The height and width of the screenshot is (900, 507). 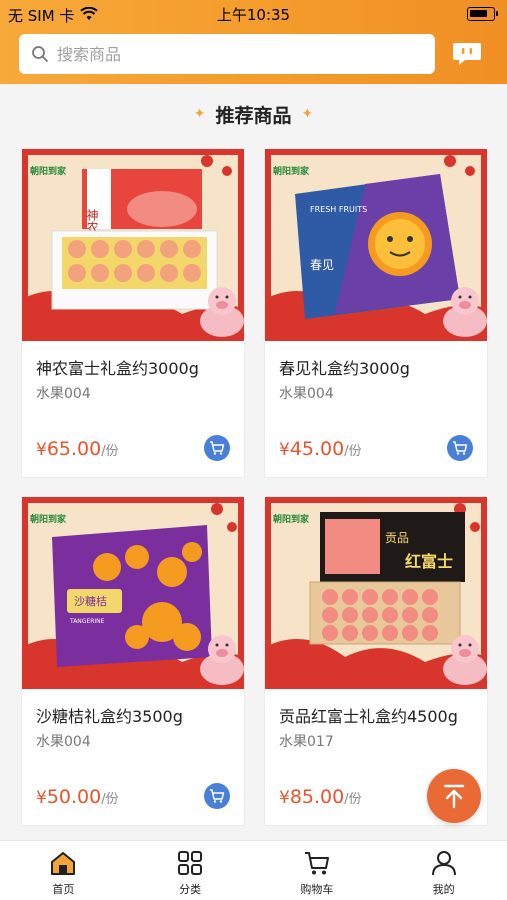 What do you see at coordinates (63, 863) in the screenshot?
I see `home-icon` at bounding box center [63, 863].